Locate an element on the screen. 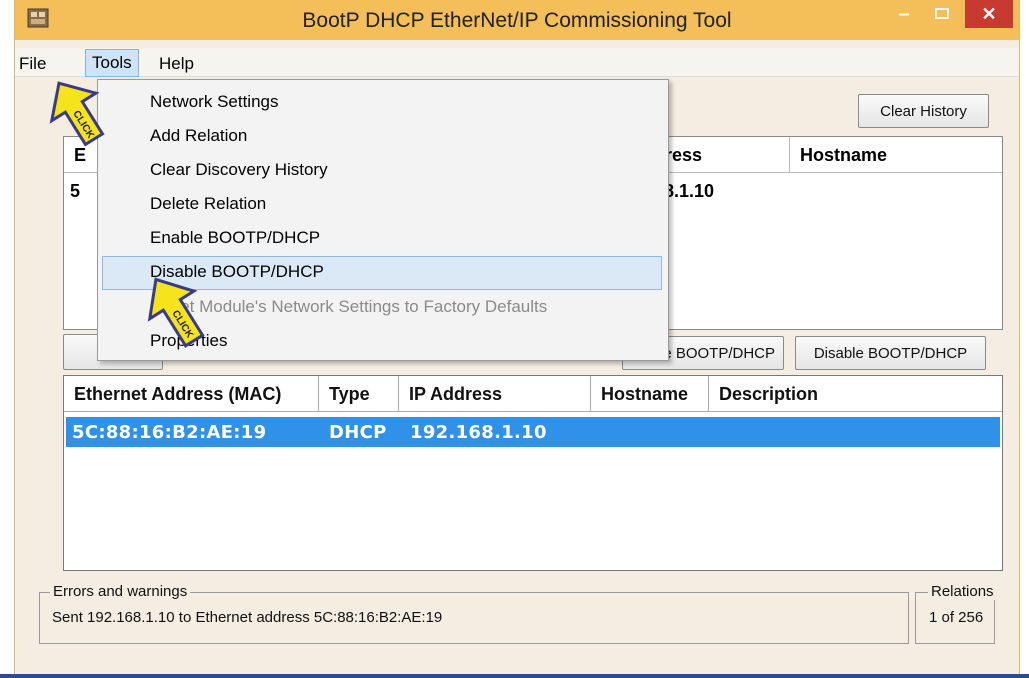 The height and width of the screenshot is (678, 1029). menu-item-enable-bootp: Enable BOOTP/DHCP is located at coordinates (235, 238).